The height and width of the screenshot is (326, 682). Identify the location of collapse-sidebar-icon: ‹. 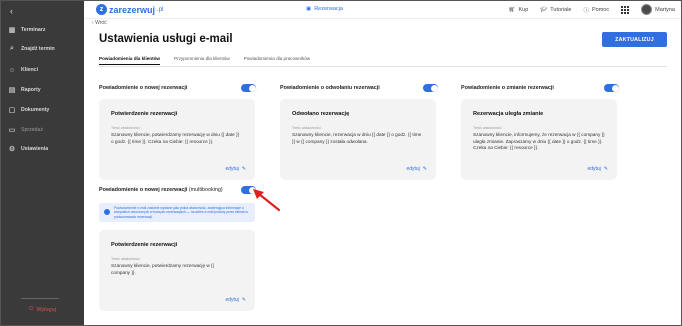
(11, 11).